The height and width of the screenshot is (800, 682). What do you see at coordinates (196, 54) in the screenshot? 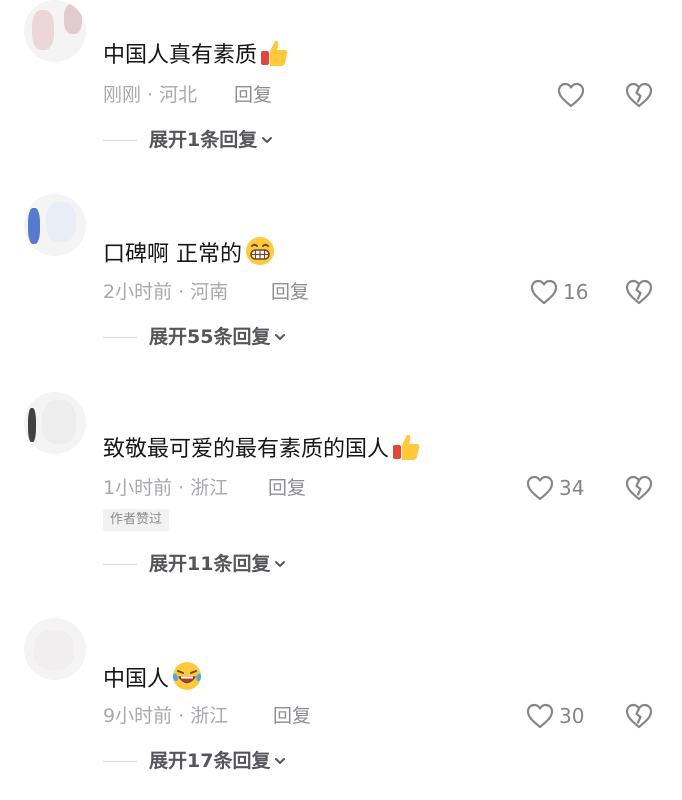
I see `comment-text: 中国人真有素质` at bounding box center [196, 54].